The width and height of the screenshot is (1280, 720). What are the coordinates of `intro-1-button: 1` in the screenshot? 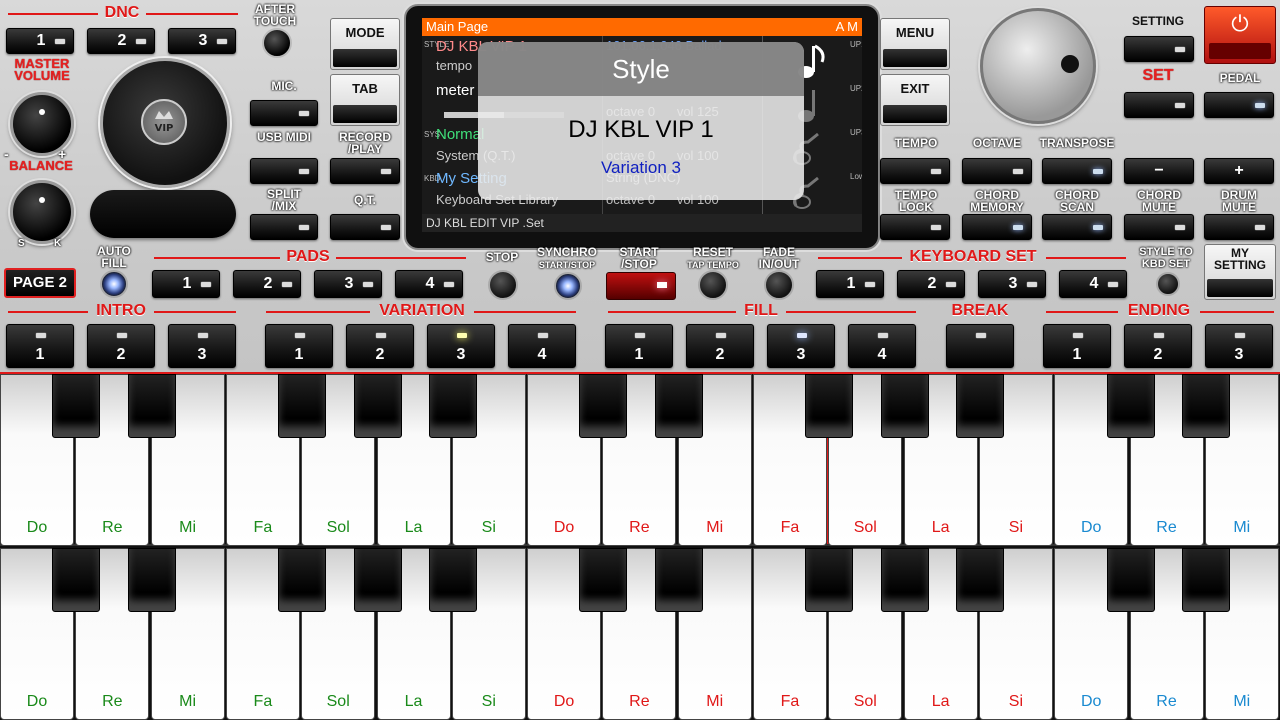 It's located at (40, 346).